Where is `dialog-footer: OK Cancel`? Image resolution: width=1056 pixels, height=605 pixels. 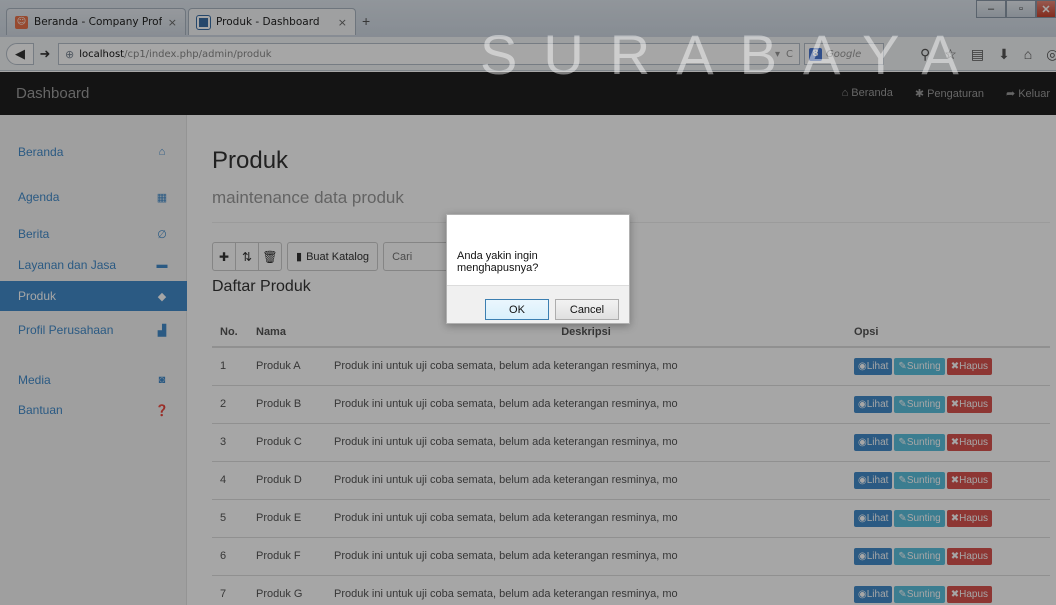 dialog-footer: OK Cancel is located at coordinates (538, 304).